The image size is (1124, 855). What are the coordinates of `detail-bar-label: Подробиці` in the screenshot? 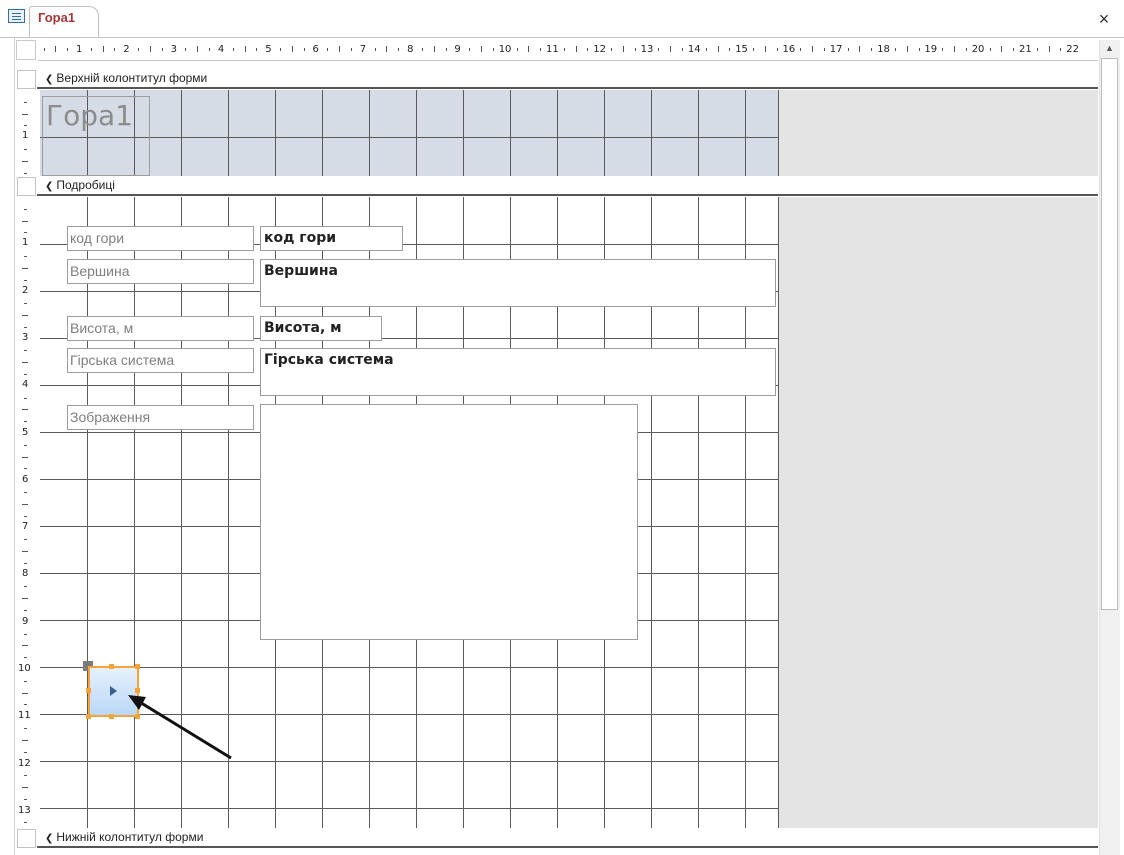 It's located at (85, 185).